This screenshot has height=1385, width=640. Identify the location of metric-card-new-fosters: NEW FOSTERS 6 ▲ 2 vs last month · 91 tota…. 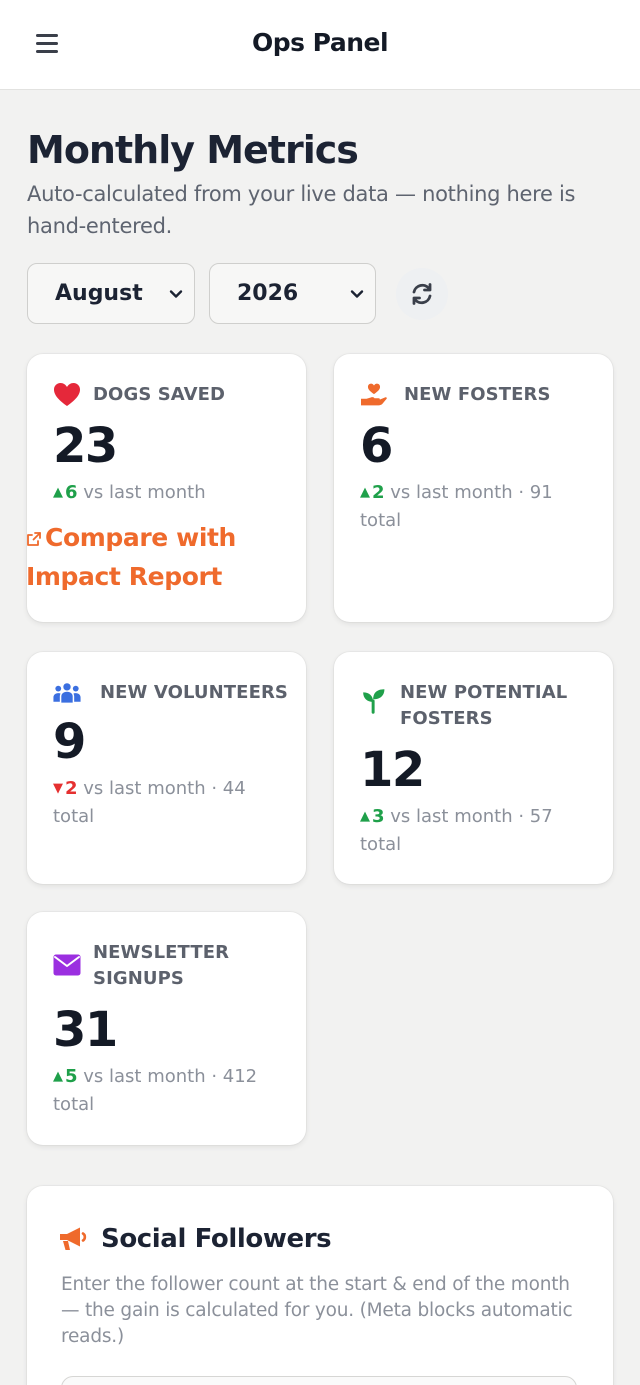
(473, 488).